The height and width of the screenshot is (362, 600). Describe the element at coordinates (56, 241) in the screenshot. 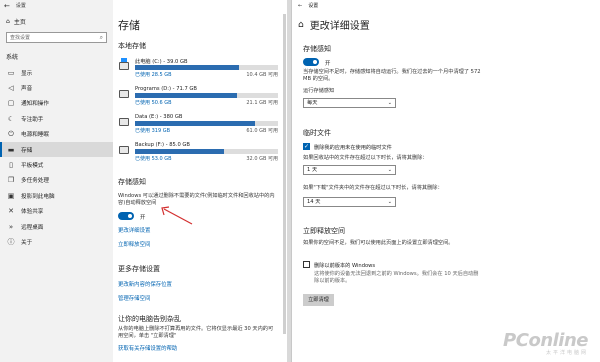

I see `sidebar-item-about: ⓘ 关于` at that location.